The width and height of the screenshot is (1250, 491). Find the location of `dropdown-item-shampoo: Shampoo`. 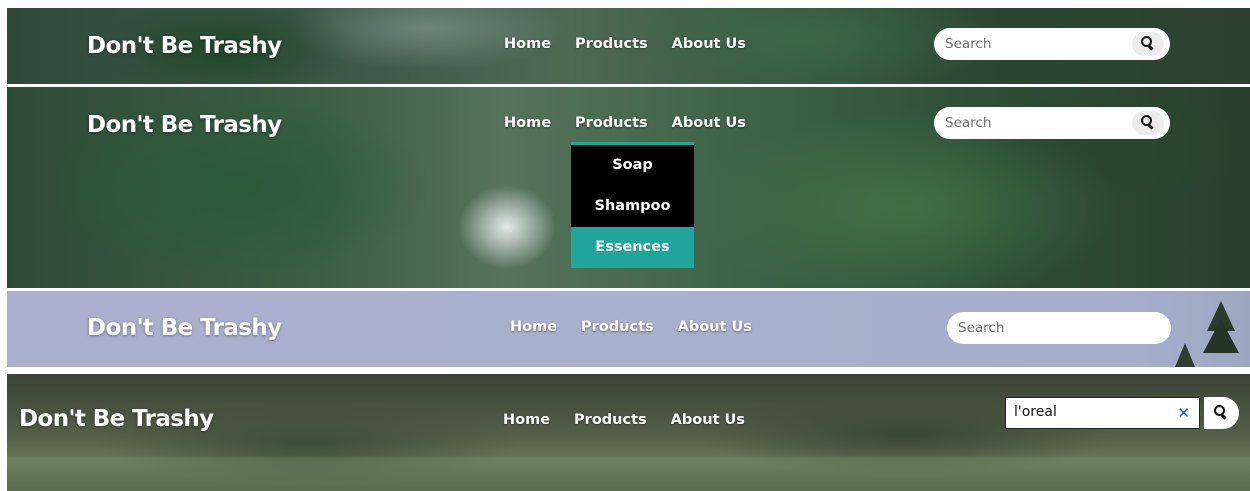

dropdown-item-shampoo: Shampoo is located at coordinates (632, 206).